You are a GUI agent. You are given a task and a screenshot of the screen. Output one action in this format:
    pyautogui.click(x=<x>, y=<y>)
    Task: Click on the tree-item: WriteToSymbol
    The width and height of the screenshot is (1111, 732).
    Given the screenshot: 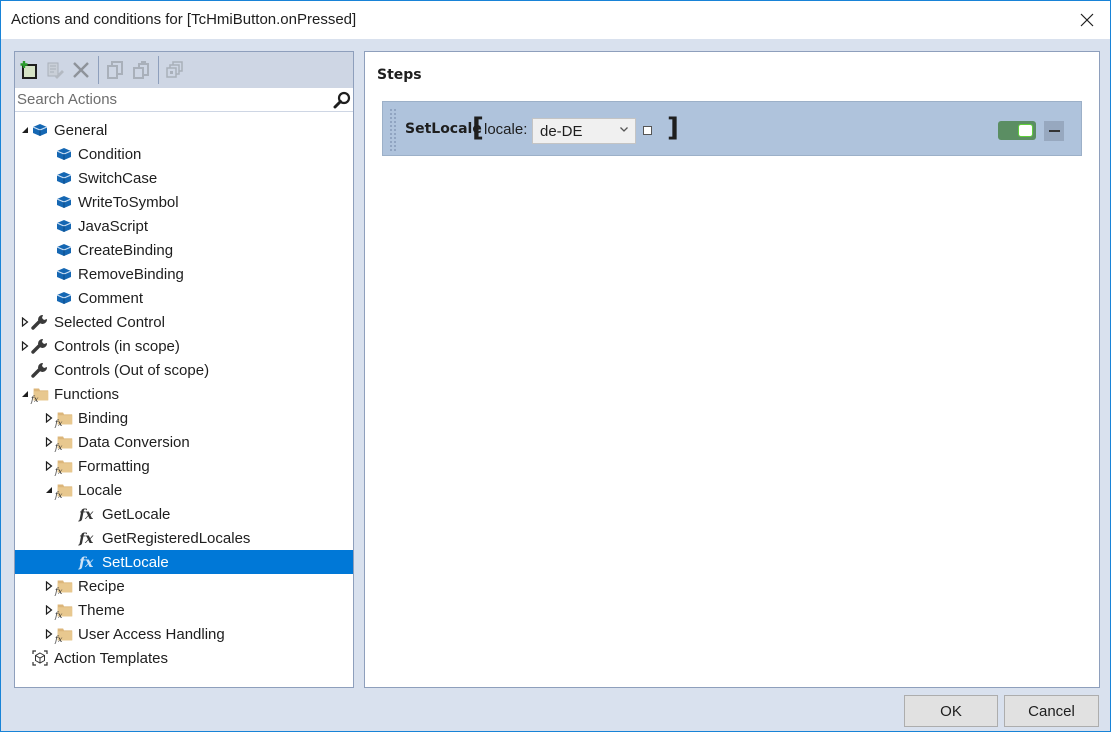 What is the action you would take?
    pyautogui.click(x=184, y=202)
    